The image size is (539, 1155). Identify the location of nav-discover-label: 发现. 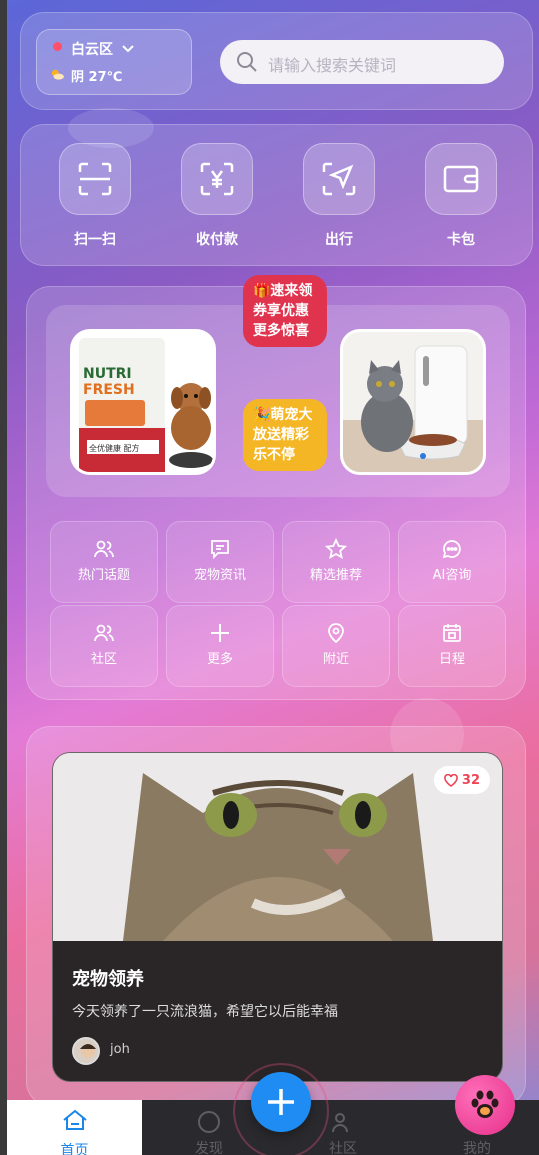
(209, 1148).